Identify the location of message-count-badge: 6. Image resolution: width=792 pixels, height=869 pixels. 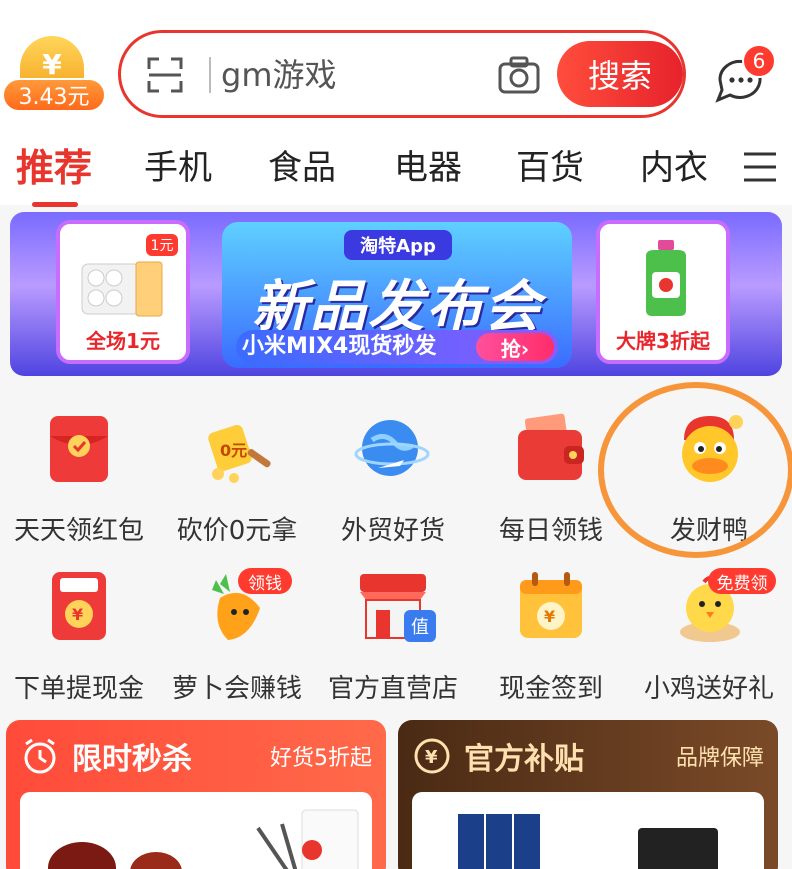
(759, 61).